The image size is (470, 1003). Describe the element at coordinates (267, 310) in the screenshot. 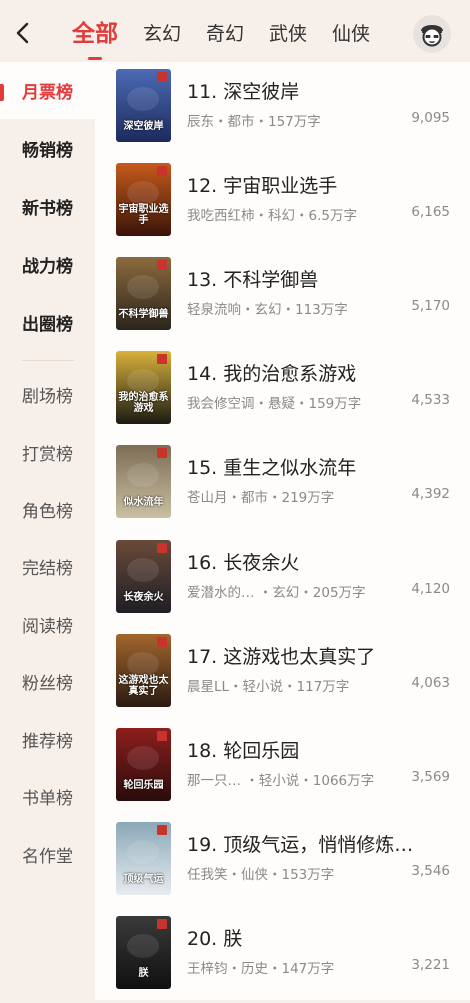

I see `book-meta: 轻泉流响・玄幻・113万字` at that location.